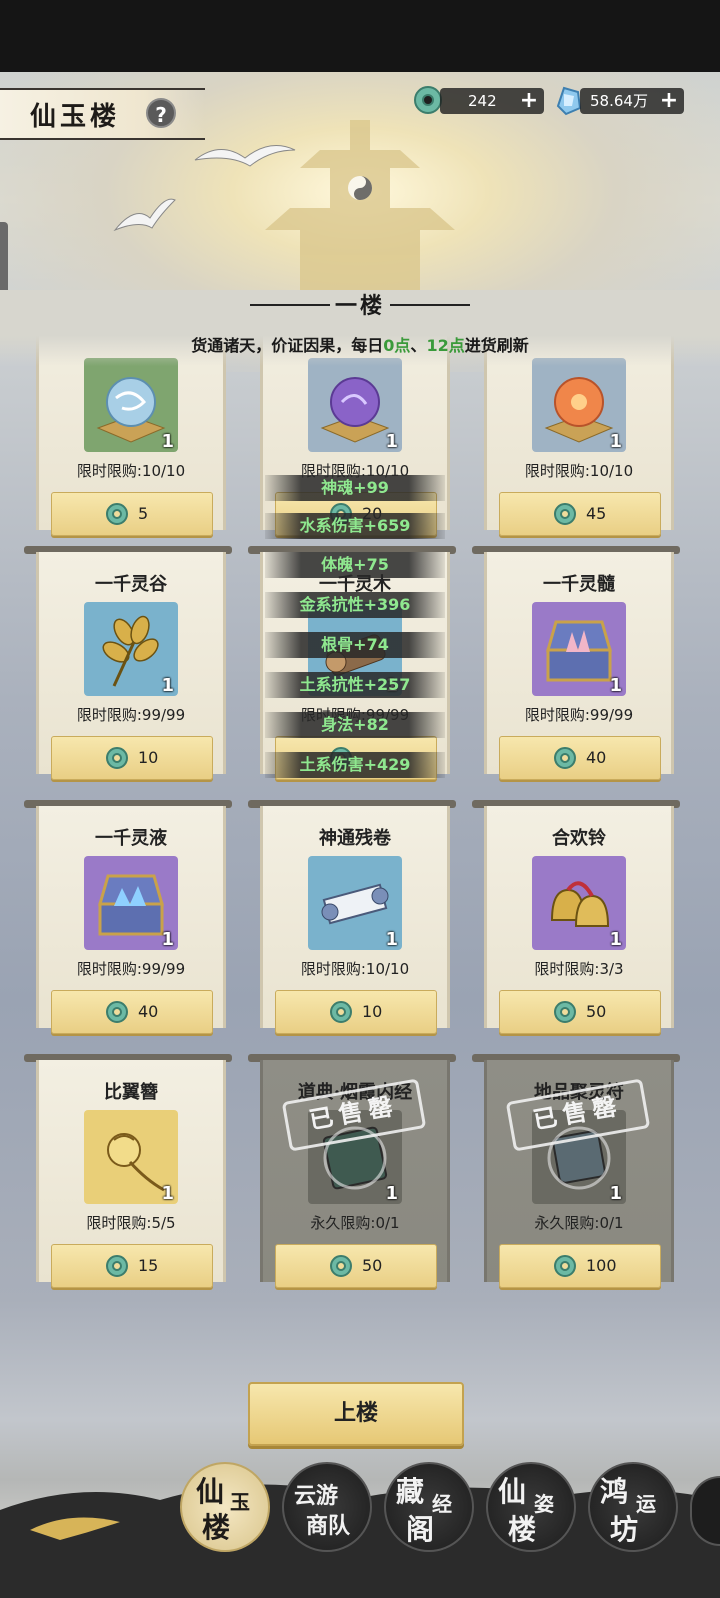  I want to click on add-jade-button: +, so click(529, 101).